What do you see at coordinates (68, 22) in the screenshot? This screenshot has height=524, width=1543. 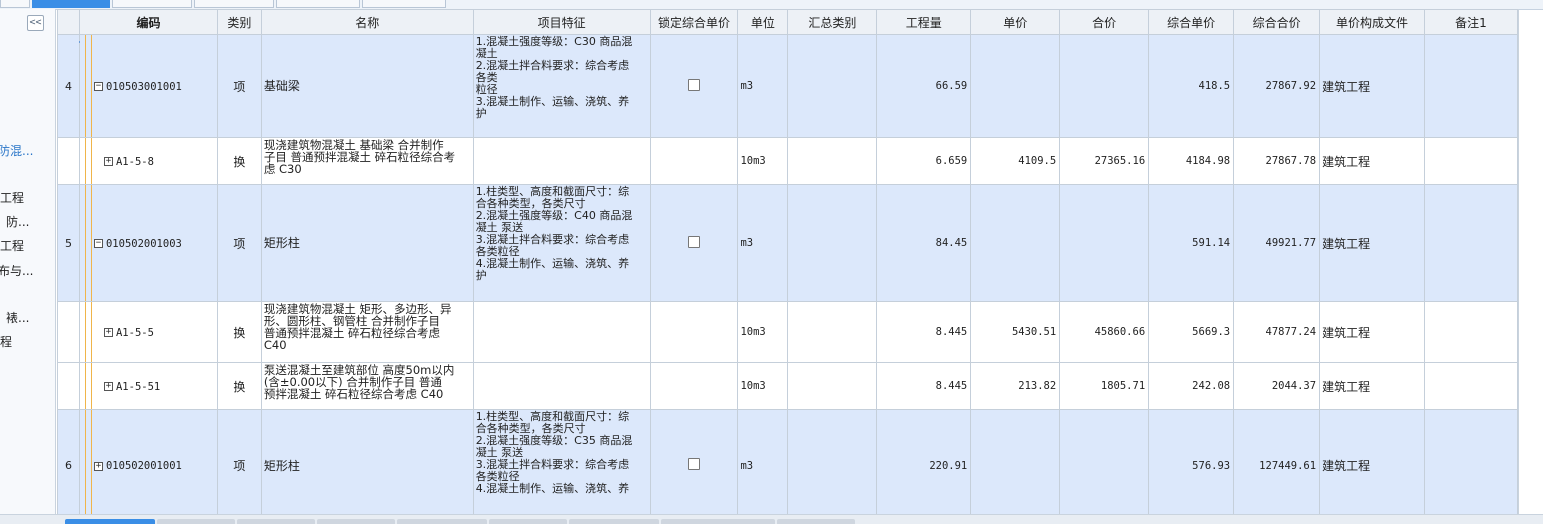 I see `col-index-header` at bounding box center [68, 22].